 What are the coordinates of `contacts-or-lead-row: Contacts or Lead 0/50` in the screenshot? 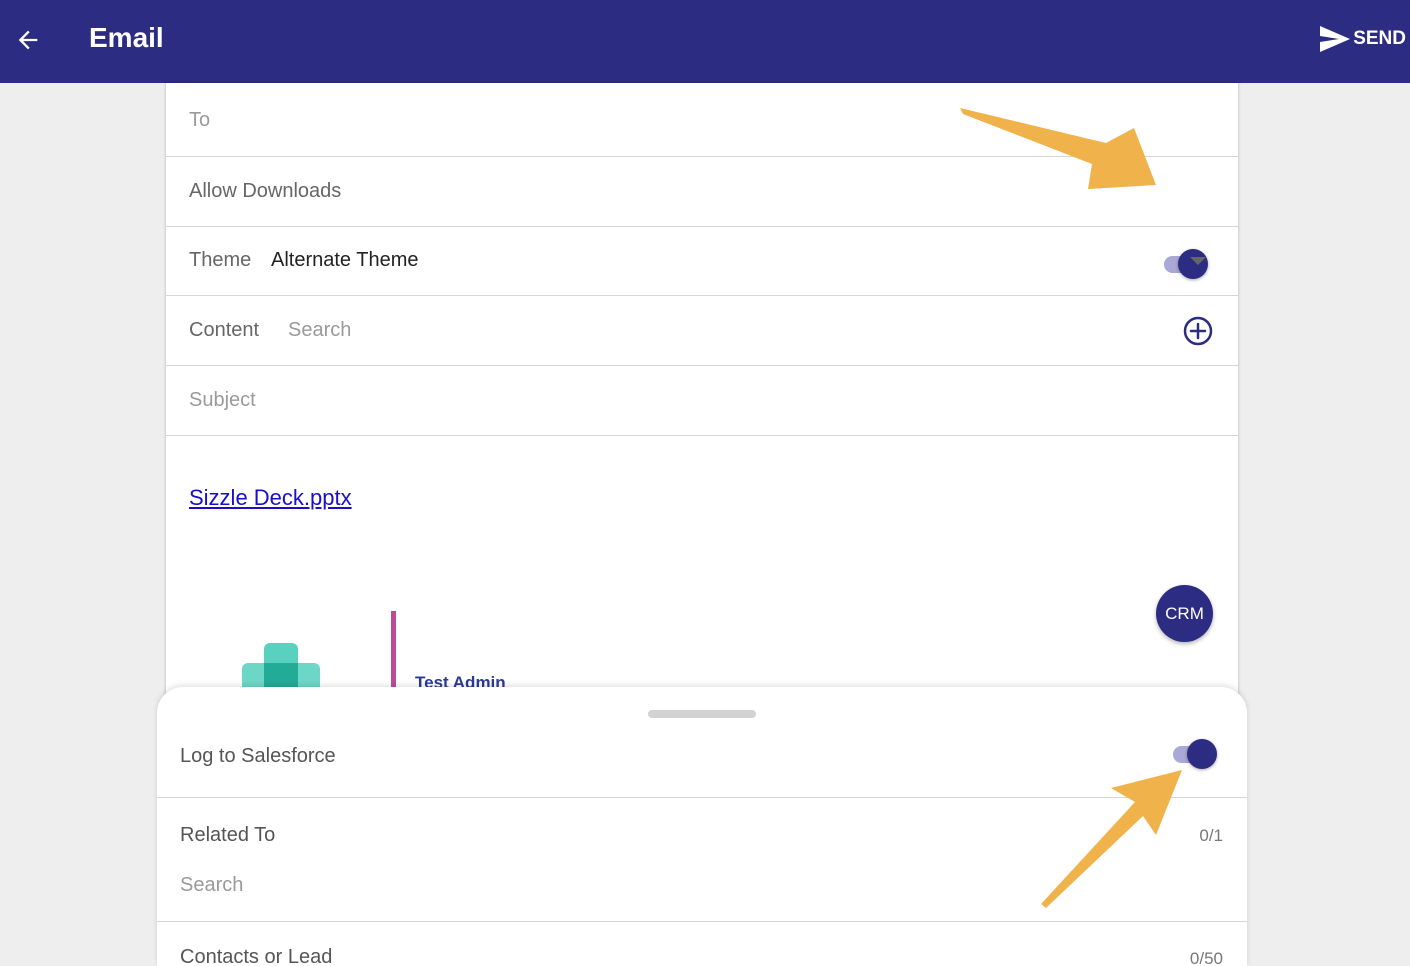 It's located at (702, 944).